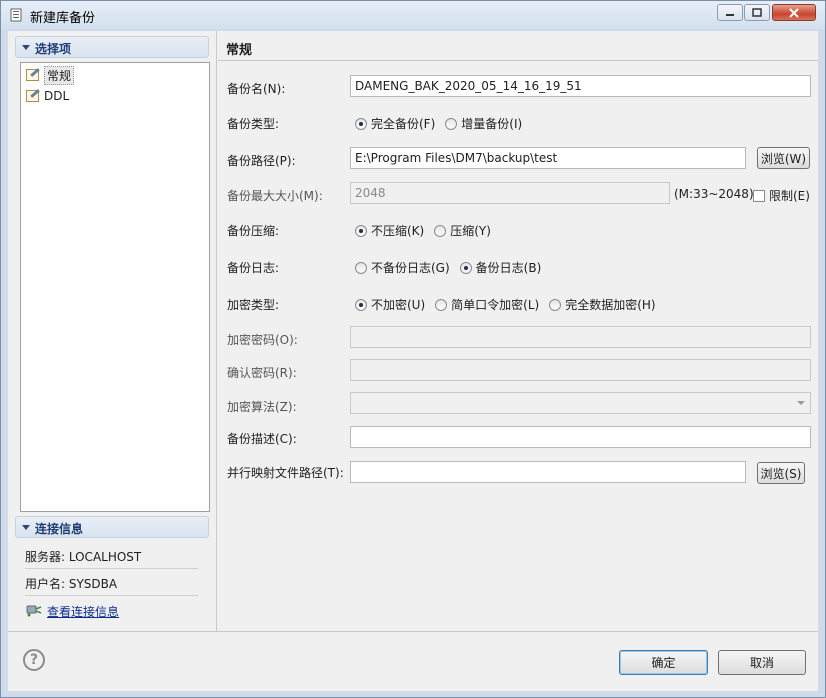  What do you see at coordinates (239, 50) in the screenshot?
I see `page-title: 常规` at bounding box center [239, 50].